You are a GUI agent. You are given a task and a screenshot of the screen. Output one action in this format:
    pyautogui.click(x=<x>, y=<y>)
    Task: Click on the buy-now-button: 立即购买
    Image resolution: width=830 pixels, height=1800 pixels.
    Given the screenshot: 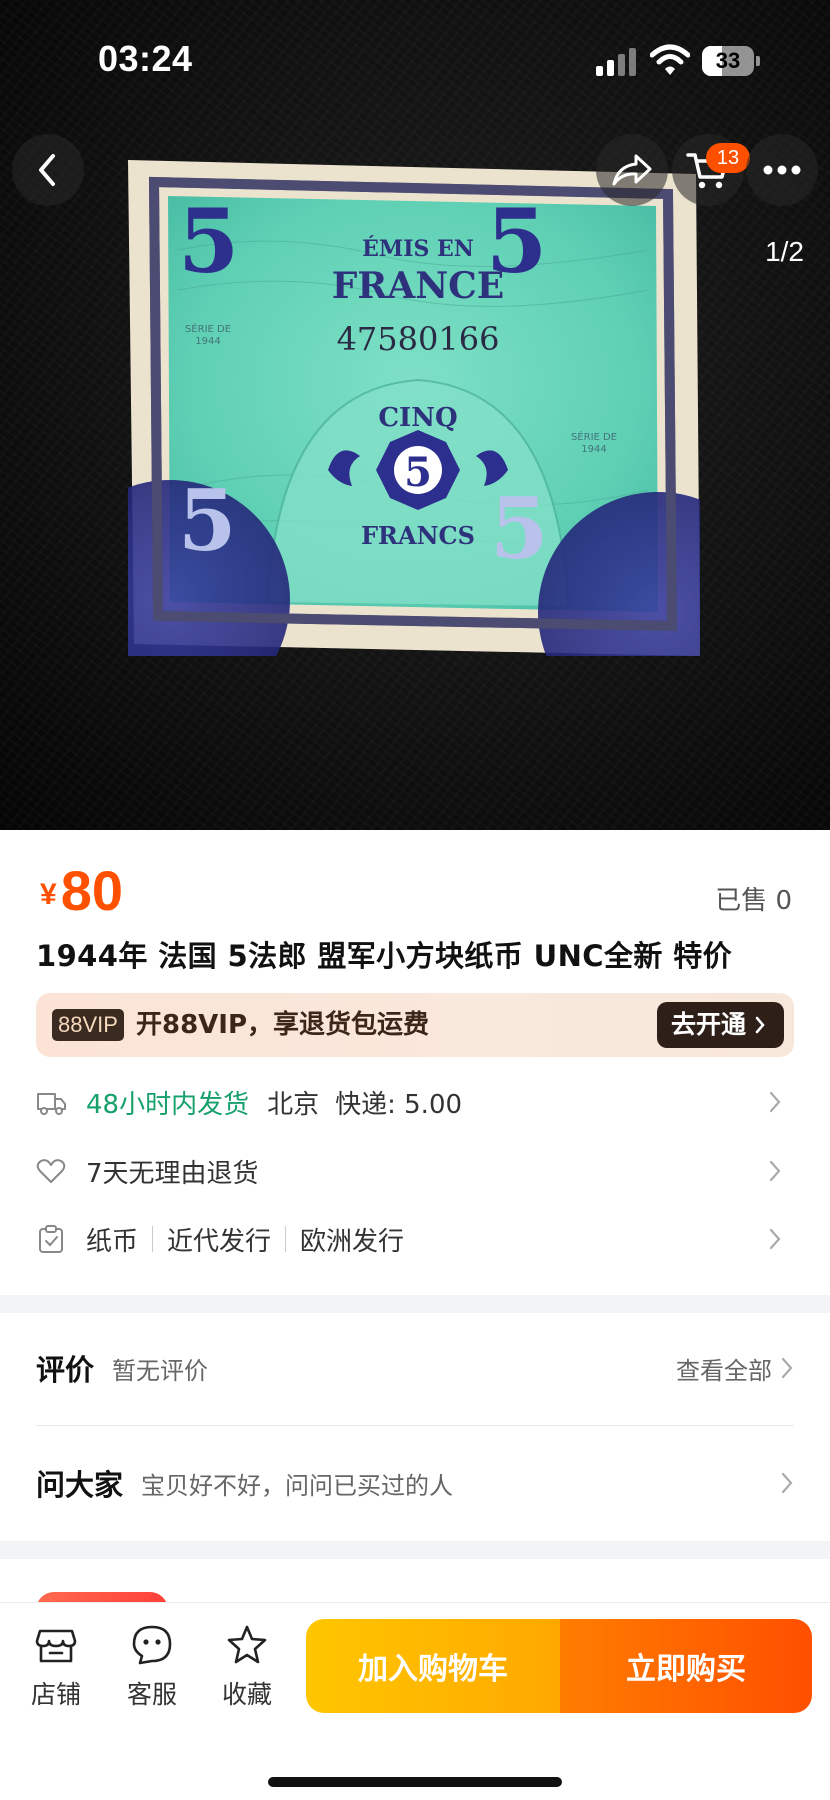 What is the action you would take?
    pyautogui.click(x=686, y=1666)
    